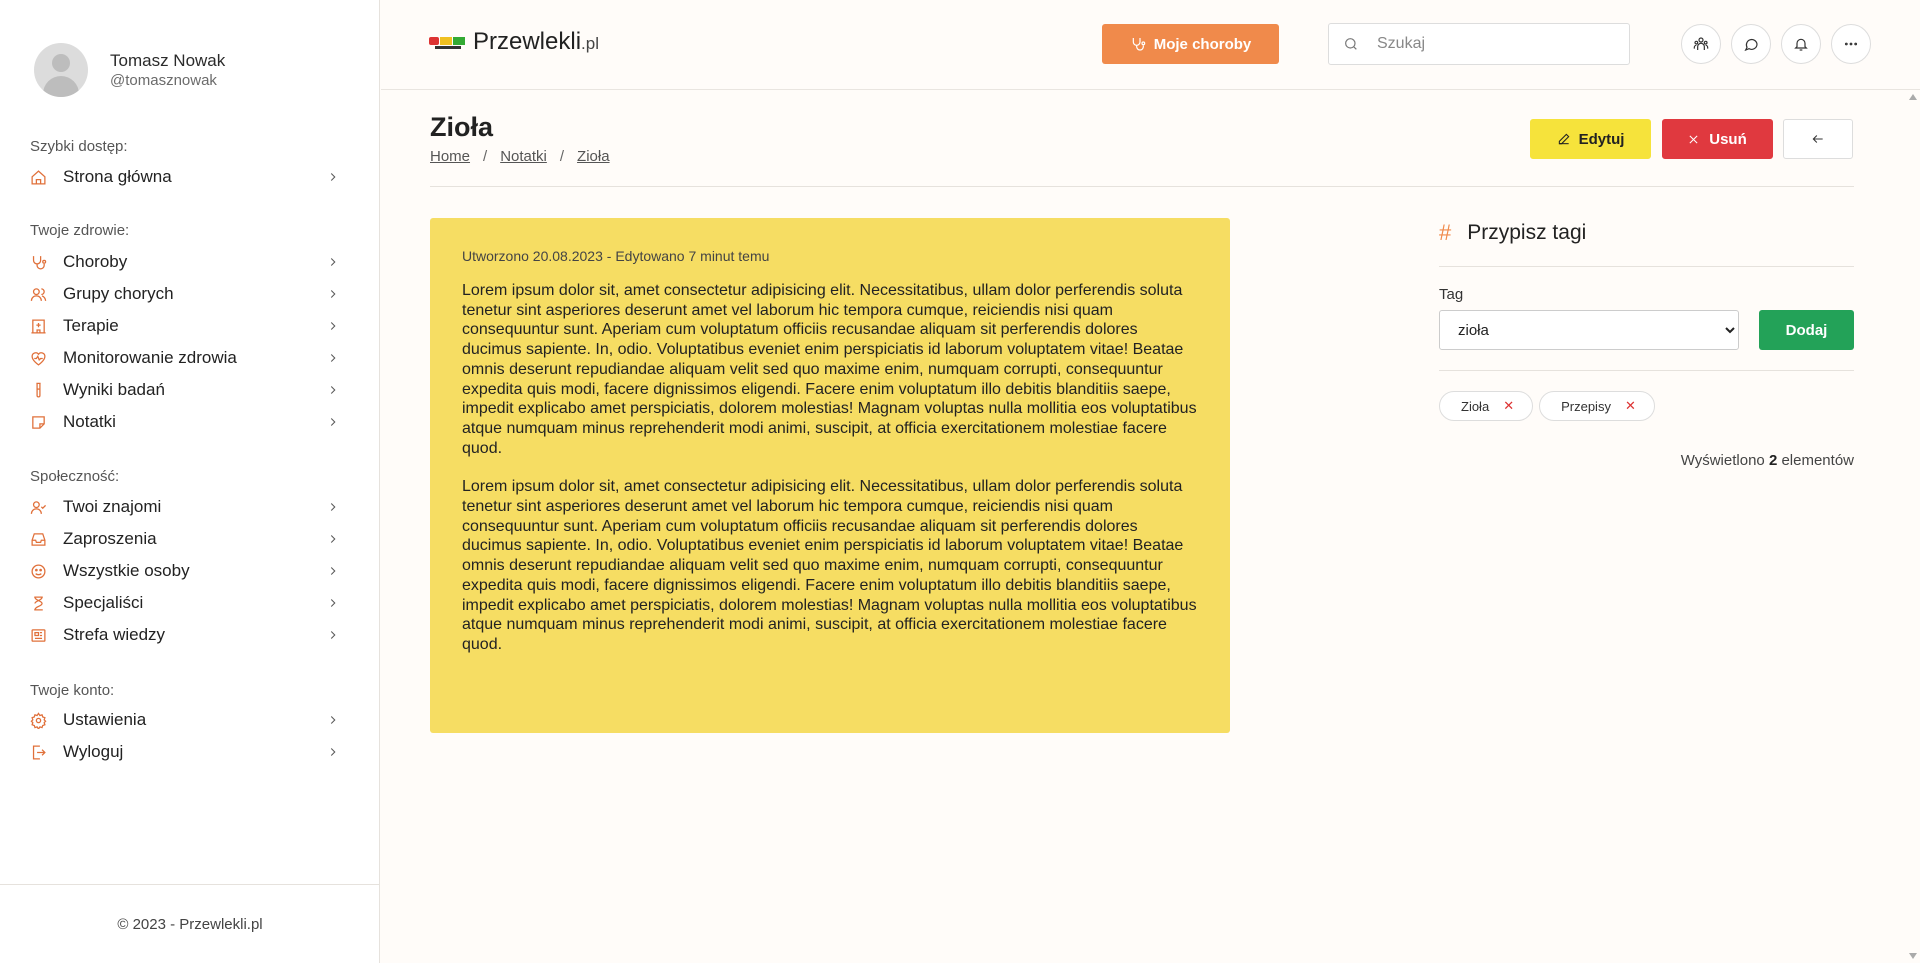 This screenshot has height=963, width=1920. I want to click on sticky-note-icon, so click(38, 422).